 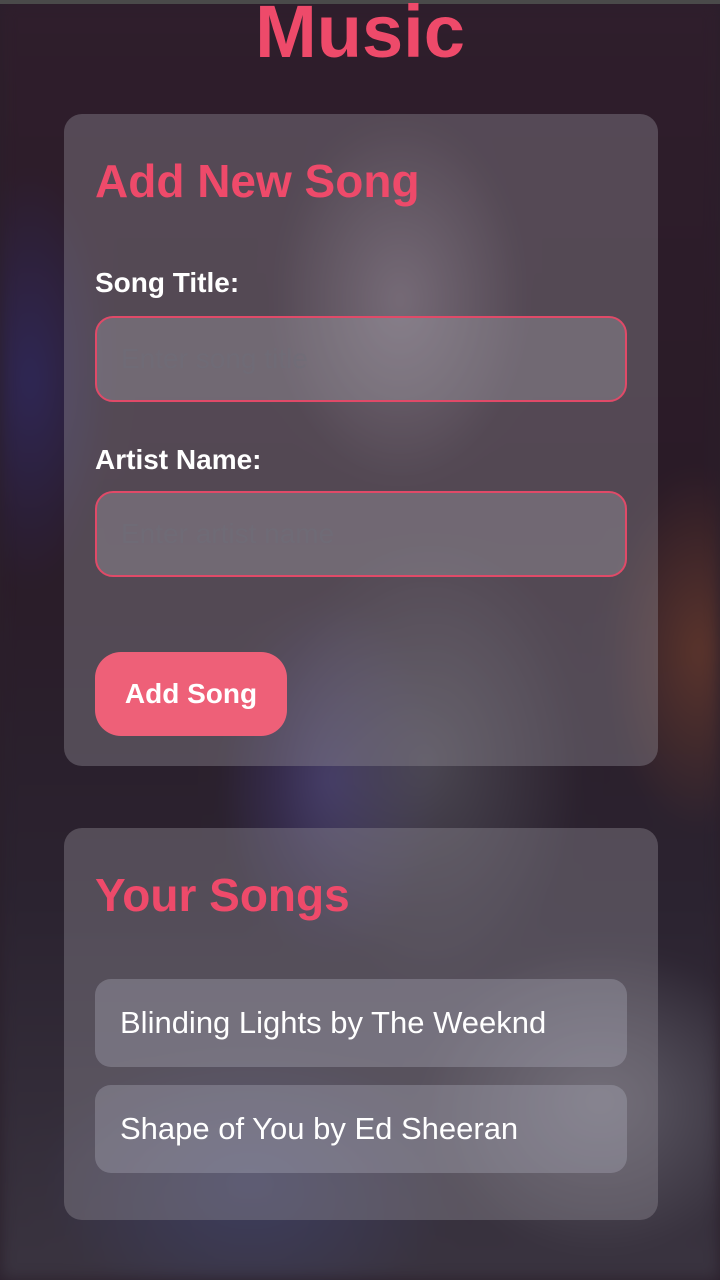 What do you see at coordinates (361, 1129) in the screenshot?
I see `song-list-item: Shape of You by Ed Sheeran` at bounding box center [361, 1129].